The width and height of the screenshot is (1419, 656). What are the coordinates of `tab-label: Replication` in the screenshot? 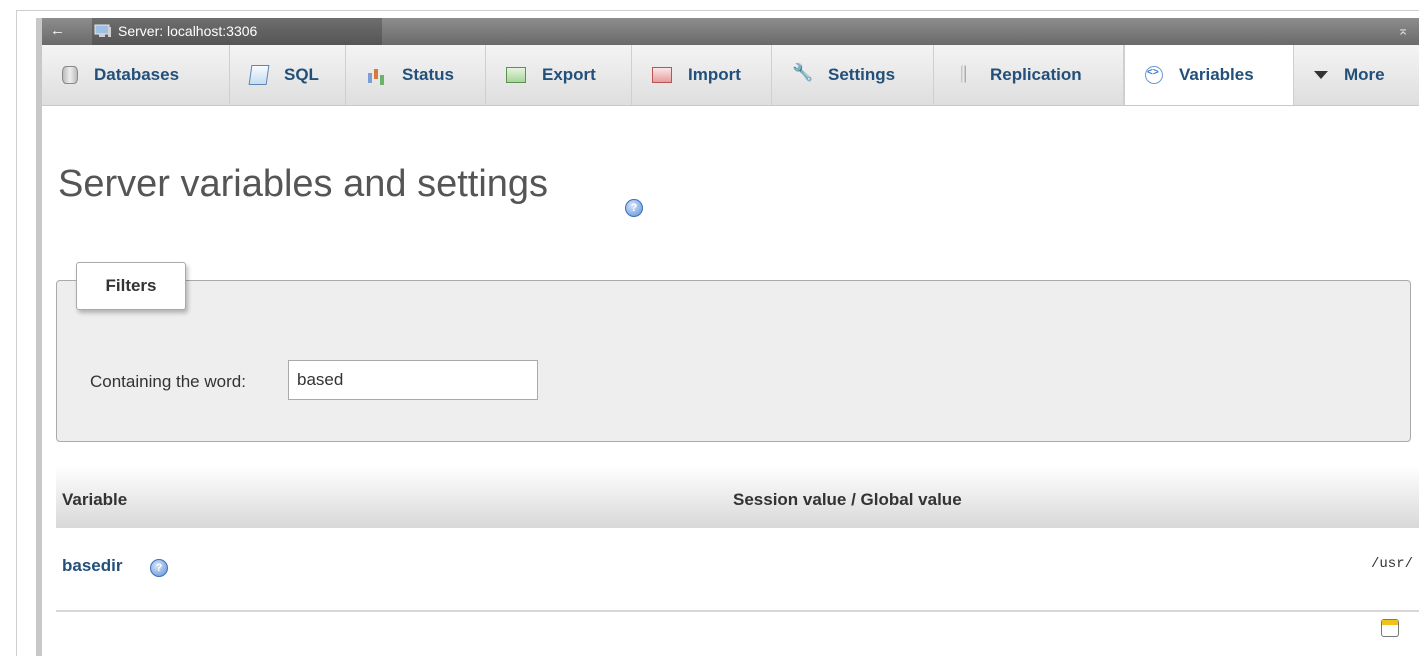 It's located at (1036, 74).